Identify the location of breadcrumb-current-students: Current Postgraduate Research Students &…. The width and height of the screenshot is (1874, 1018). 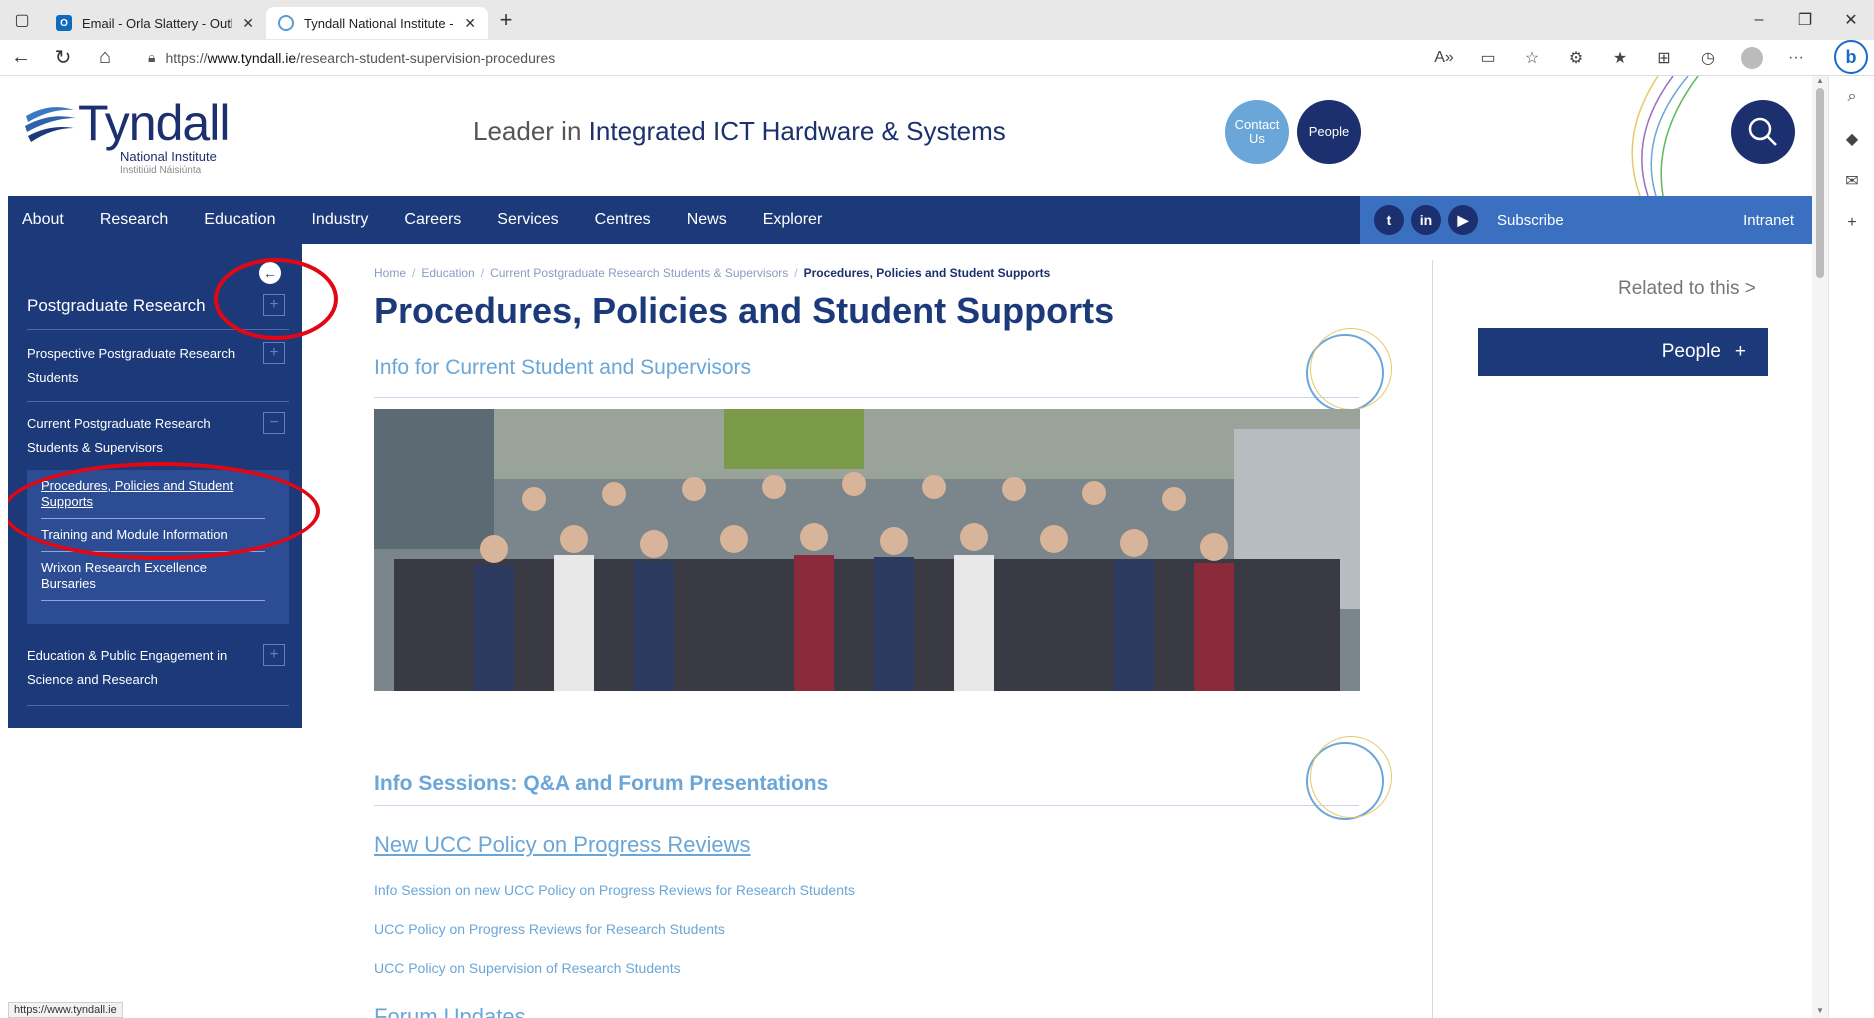
(639, 273).